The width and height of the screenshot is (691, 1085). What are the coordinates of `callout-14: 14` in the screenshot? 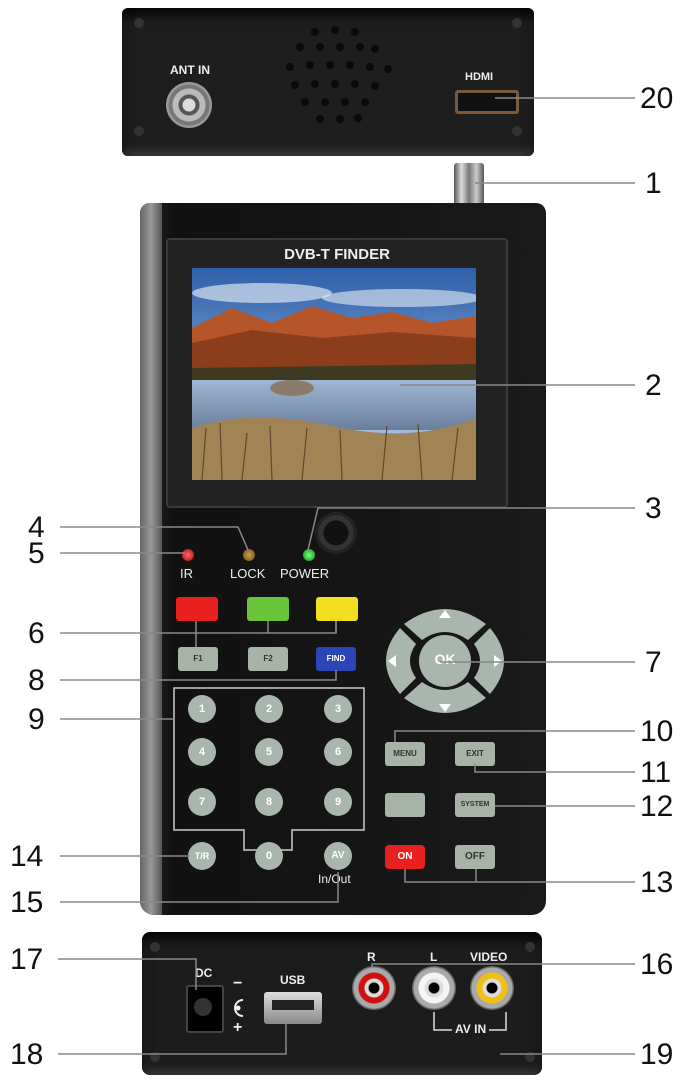 It's located at (27, 856).